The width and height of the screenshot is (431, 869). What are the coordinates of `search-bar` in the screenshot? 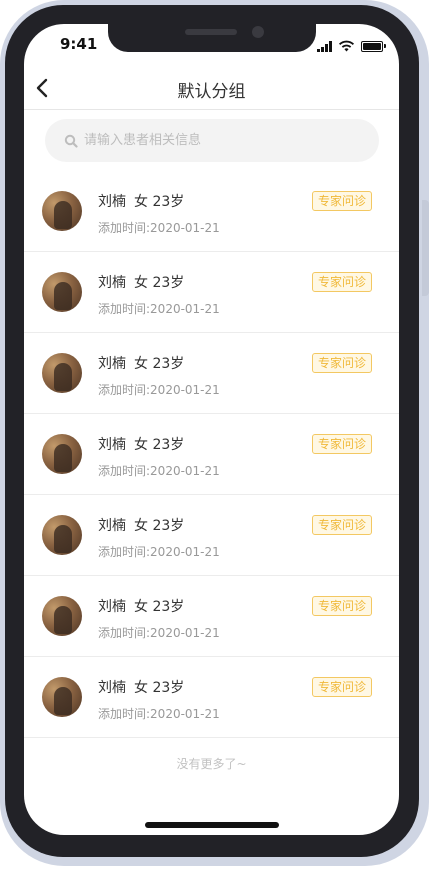 It's located at (212, 140).